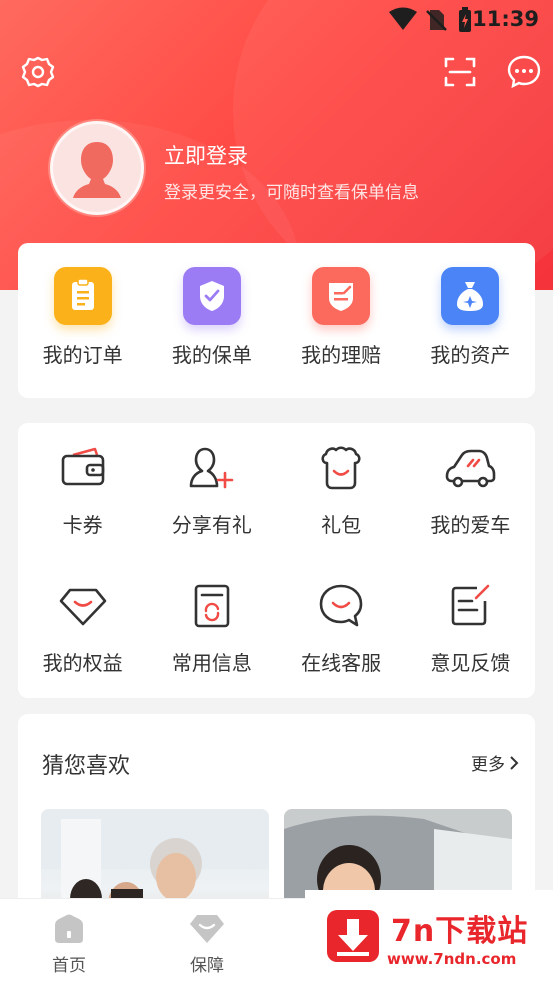 This screenshot has width=553, height=983. I want to click on service-label: 我的爱车, so click(470, 525).